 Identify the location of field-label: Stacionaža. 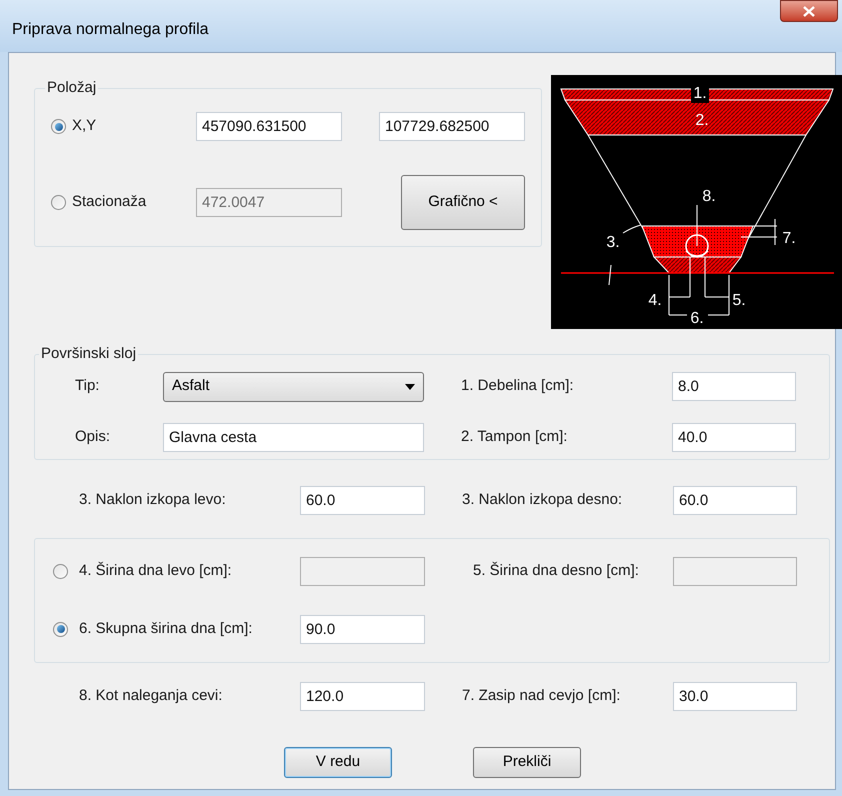
(110, 202).